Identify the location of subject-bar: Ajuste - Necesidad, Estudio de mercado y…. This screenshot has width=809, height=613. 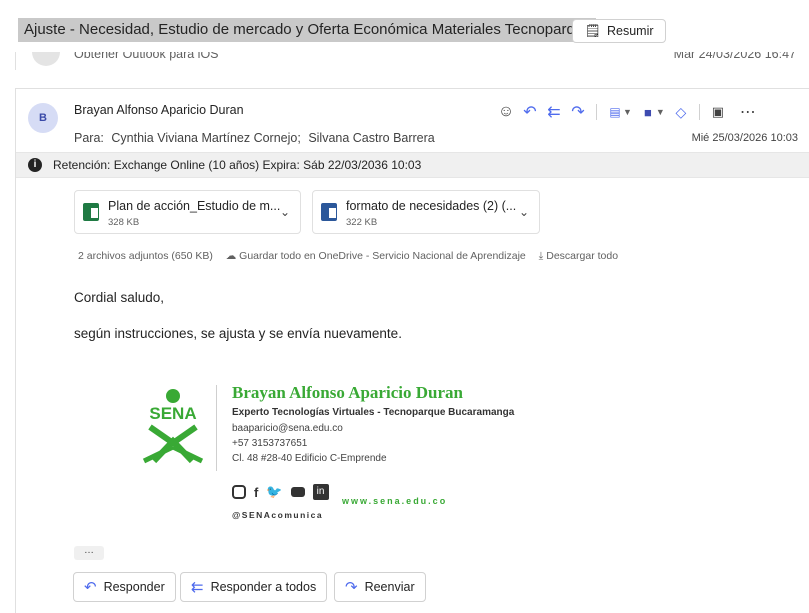
(404, 29).